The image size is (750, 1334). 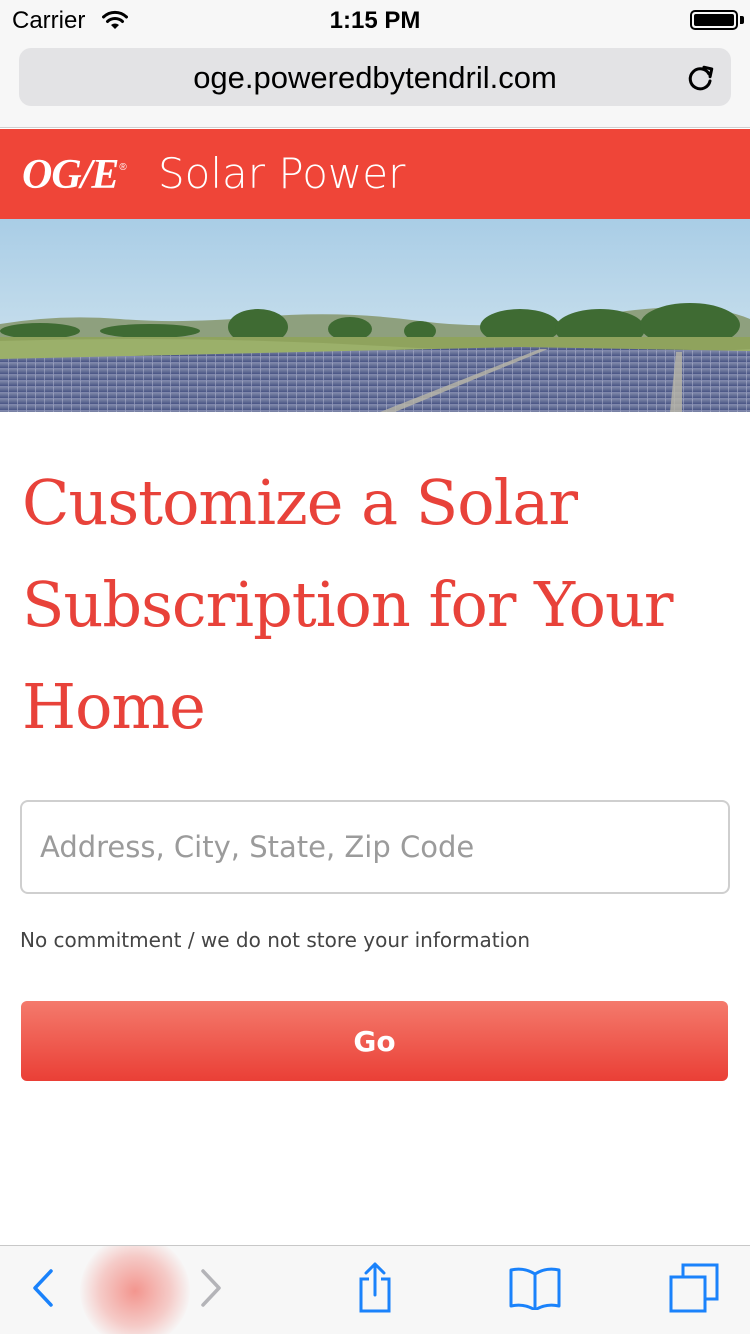 I want to click on clock: 1:15 PM, so click(x=375, y=20).